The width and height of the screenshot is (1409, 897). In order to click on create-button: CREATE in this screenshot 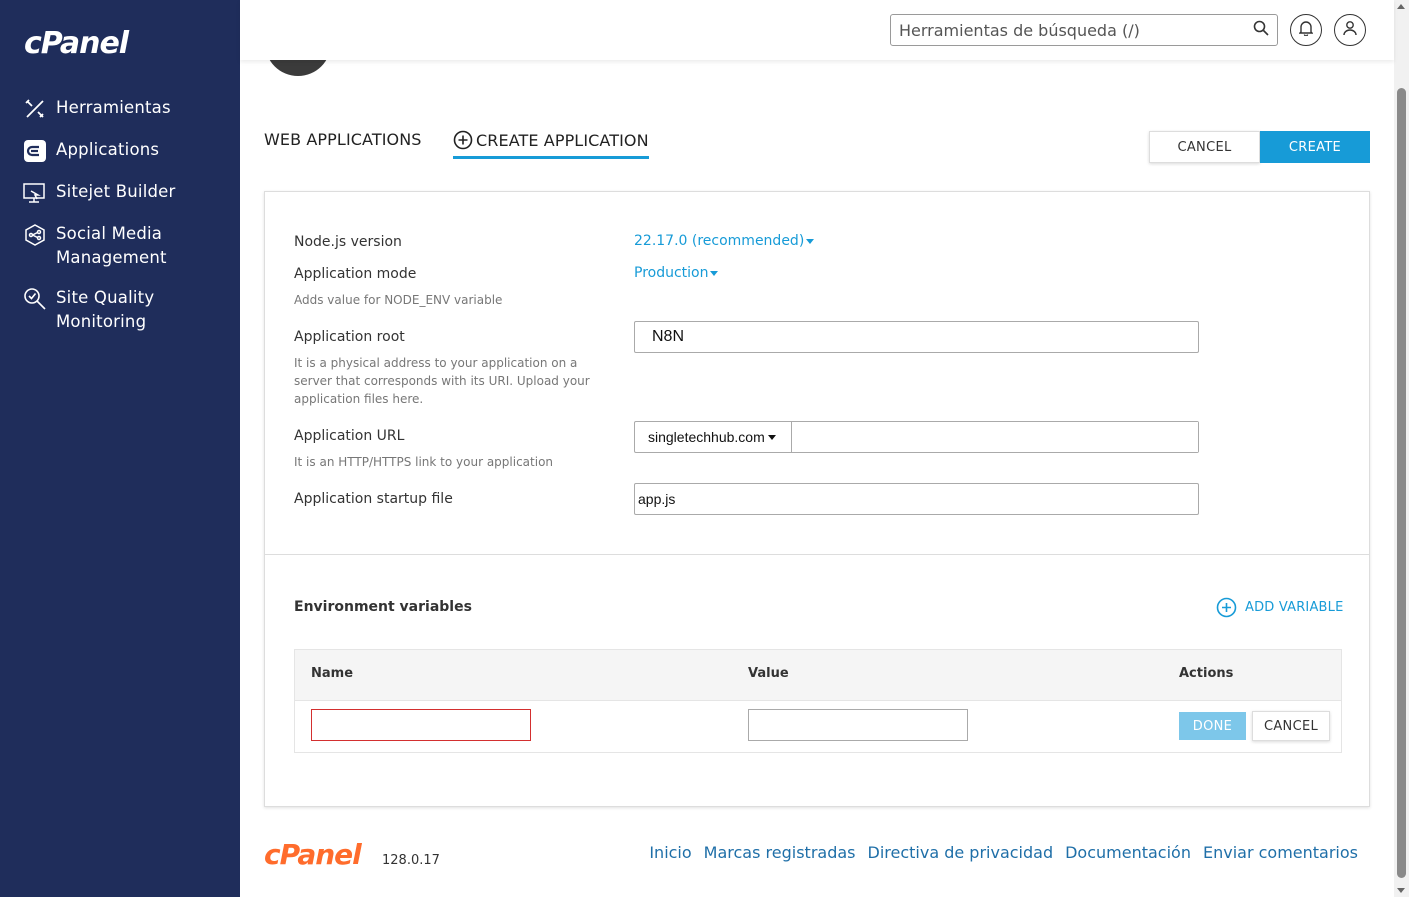, I will do `click(1315, 147)`.